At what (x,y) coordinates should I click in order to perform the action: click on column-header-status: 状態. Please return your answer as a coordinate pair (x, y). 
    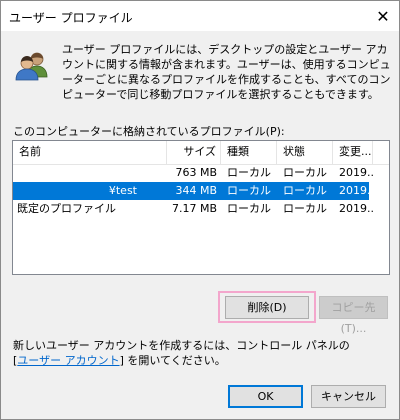
    Looking at the image, I should click on (305, 152).